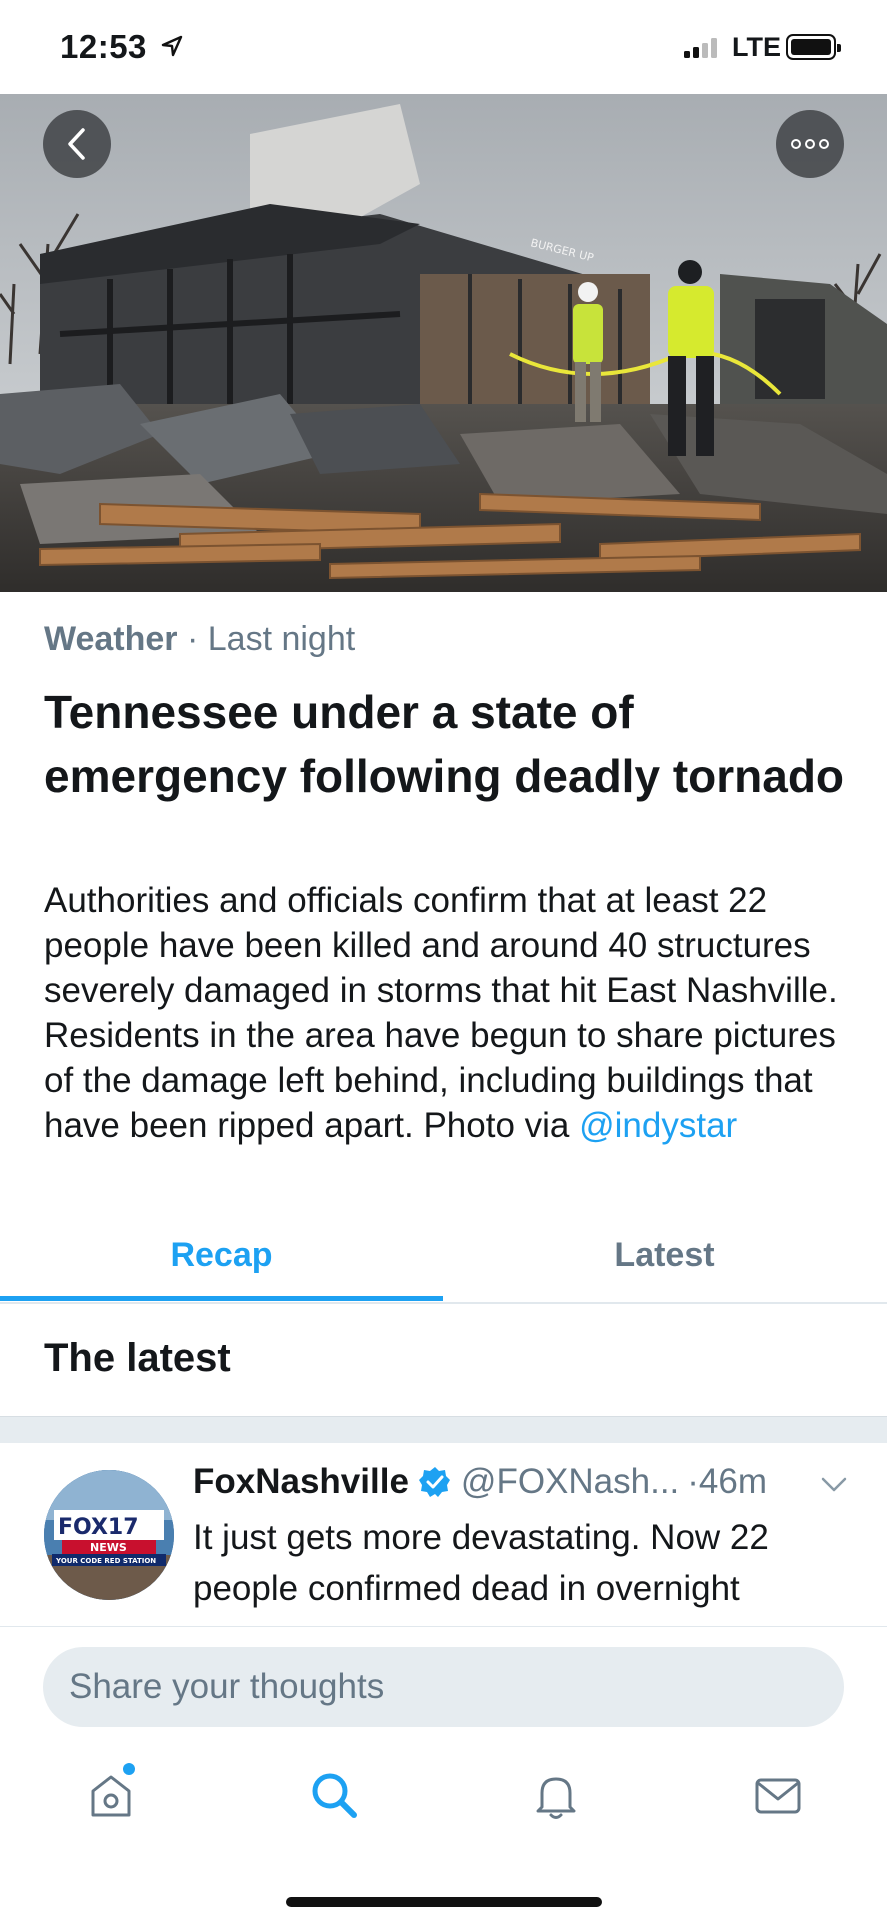  What do you see at coordinates (834, 1485) in the screenshot?
I see `chevron-down-icon` at bounding box center [834, 1485].